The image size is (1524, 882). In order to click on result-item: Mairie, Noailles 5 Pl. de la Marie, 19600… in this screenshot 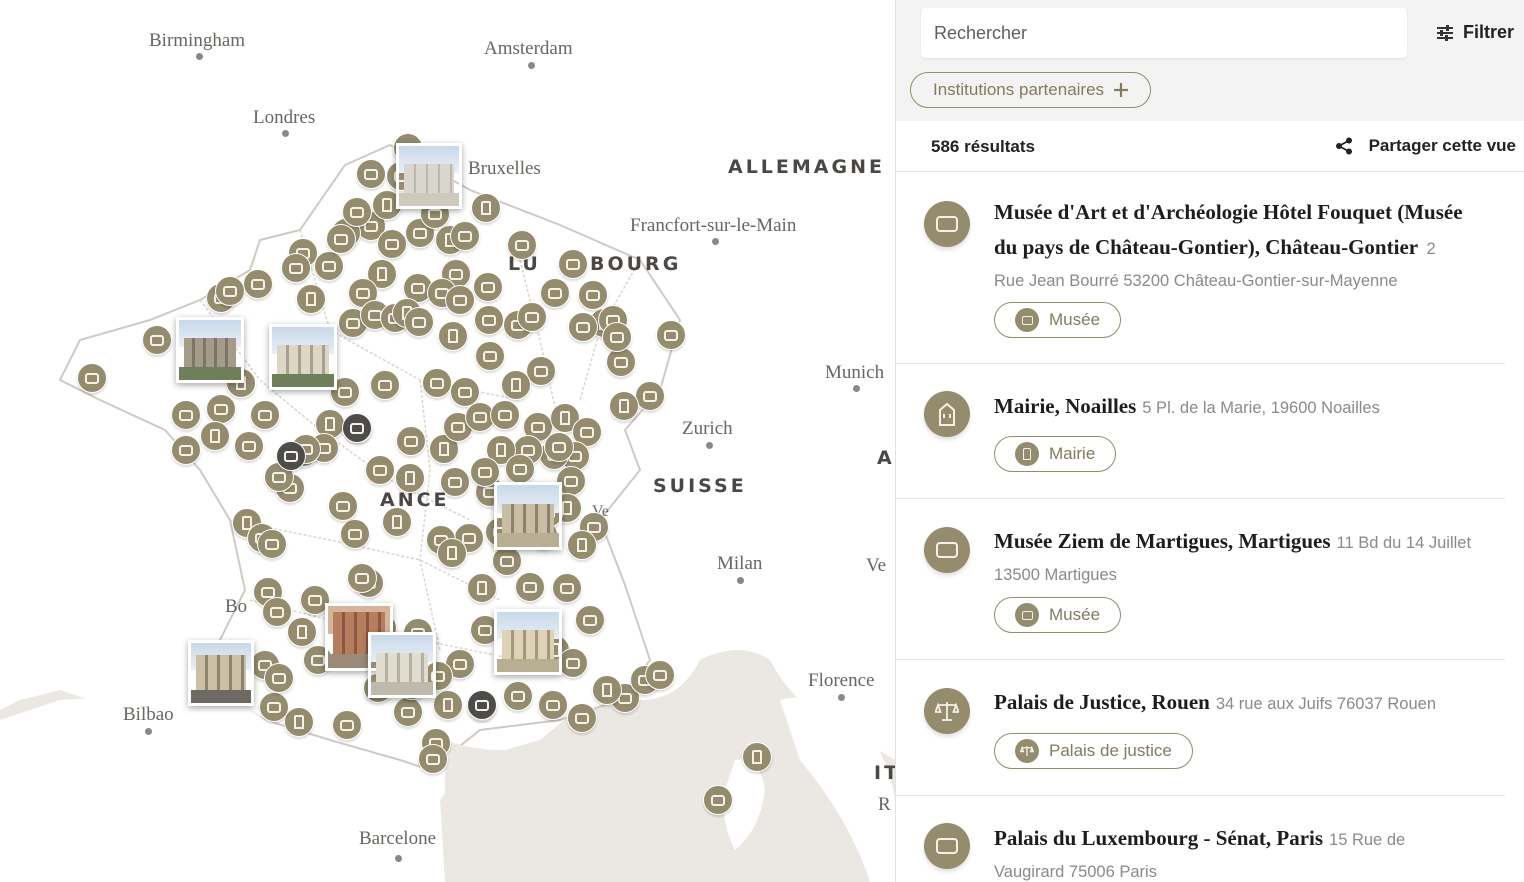, I will do `click(1201, 431)`.